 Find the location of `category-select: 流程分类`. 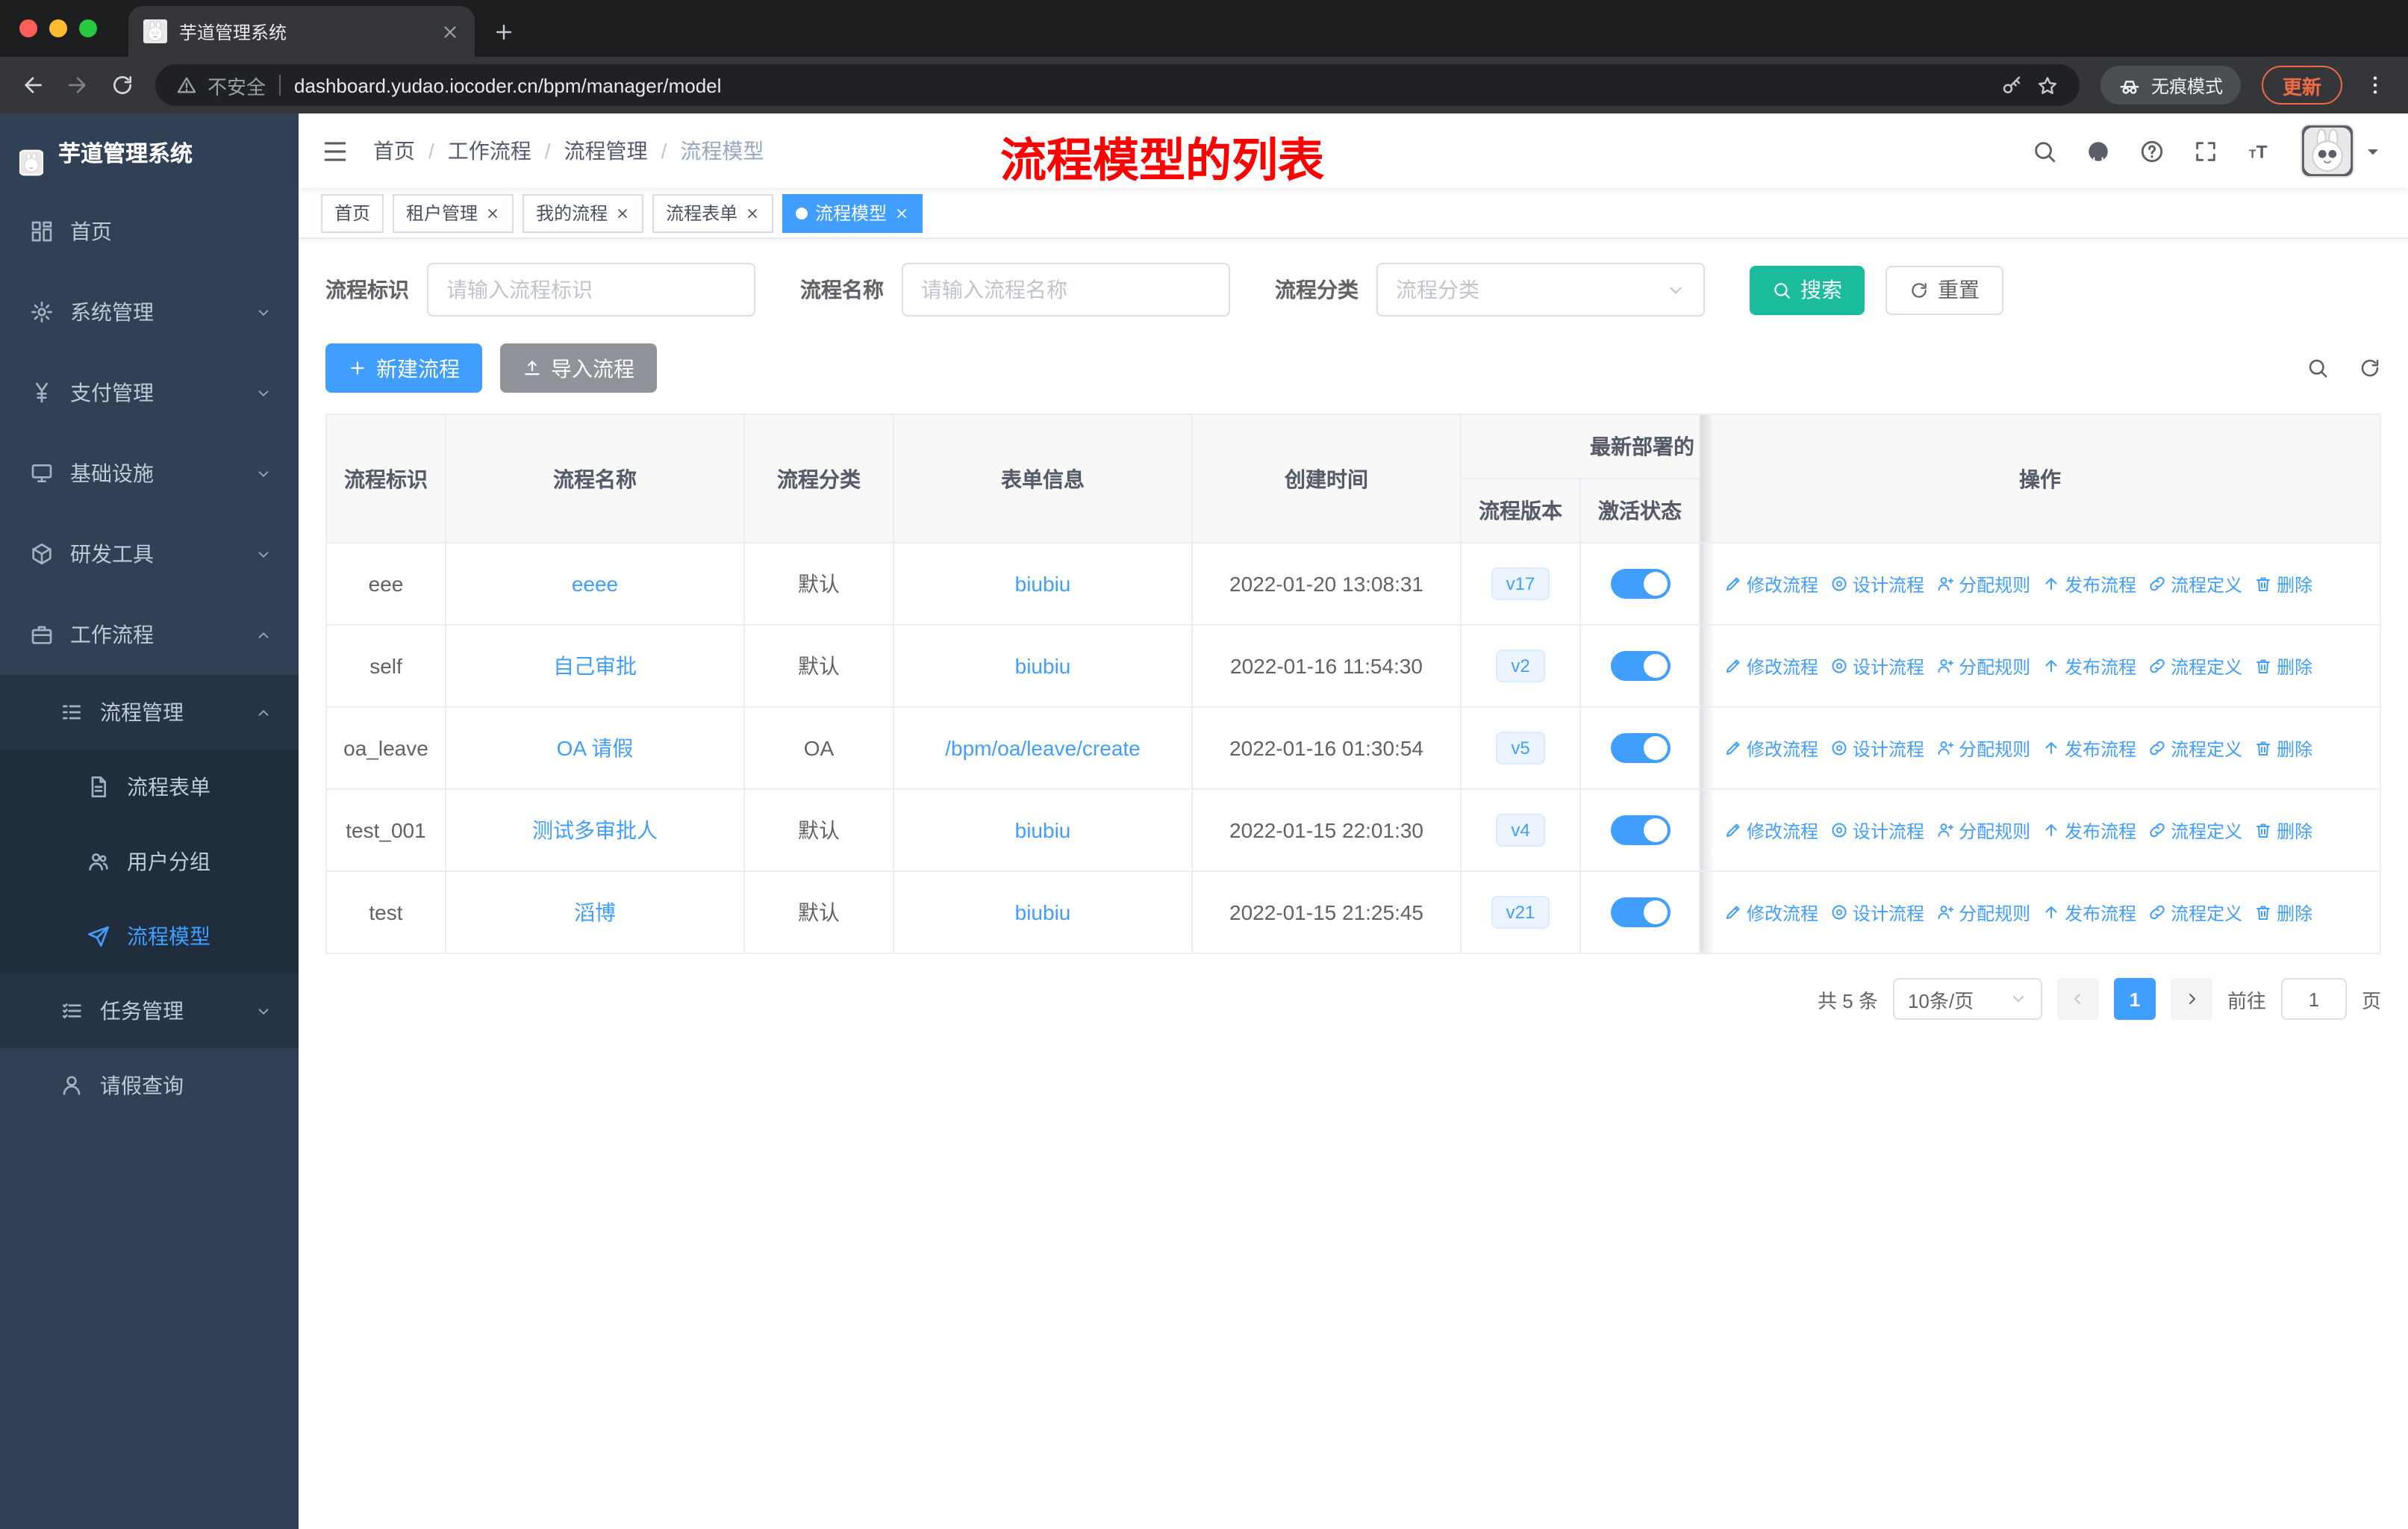

category-select: 流程分类 is located at coordinates (1540, 290).